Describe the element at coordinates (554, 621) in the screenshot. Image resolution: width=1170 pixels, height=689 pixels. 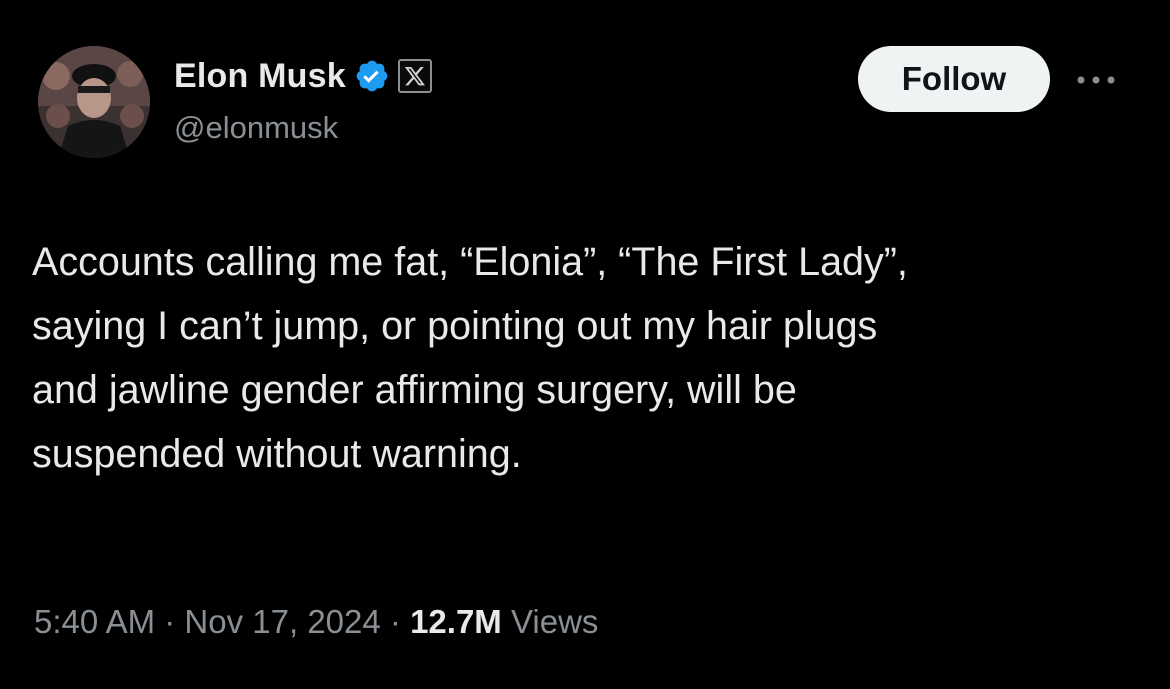
I see `views-label: Views` at that location.